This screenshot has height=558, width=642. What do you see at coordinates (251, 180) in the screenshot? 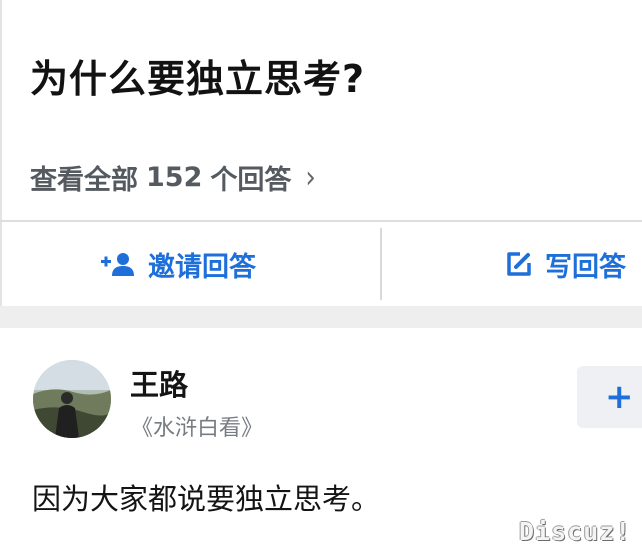
I see `view-all-suffix: 个回答` at bounding box center [251, 180].